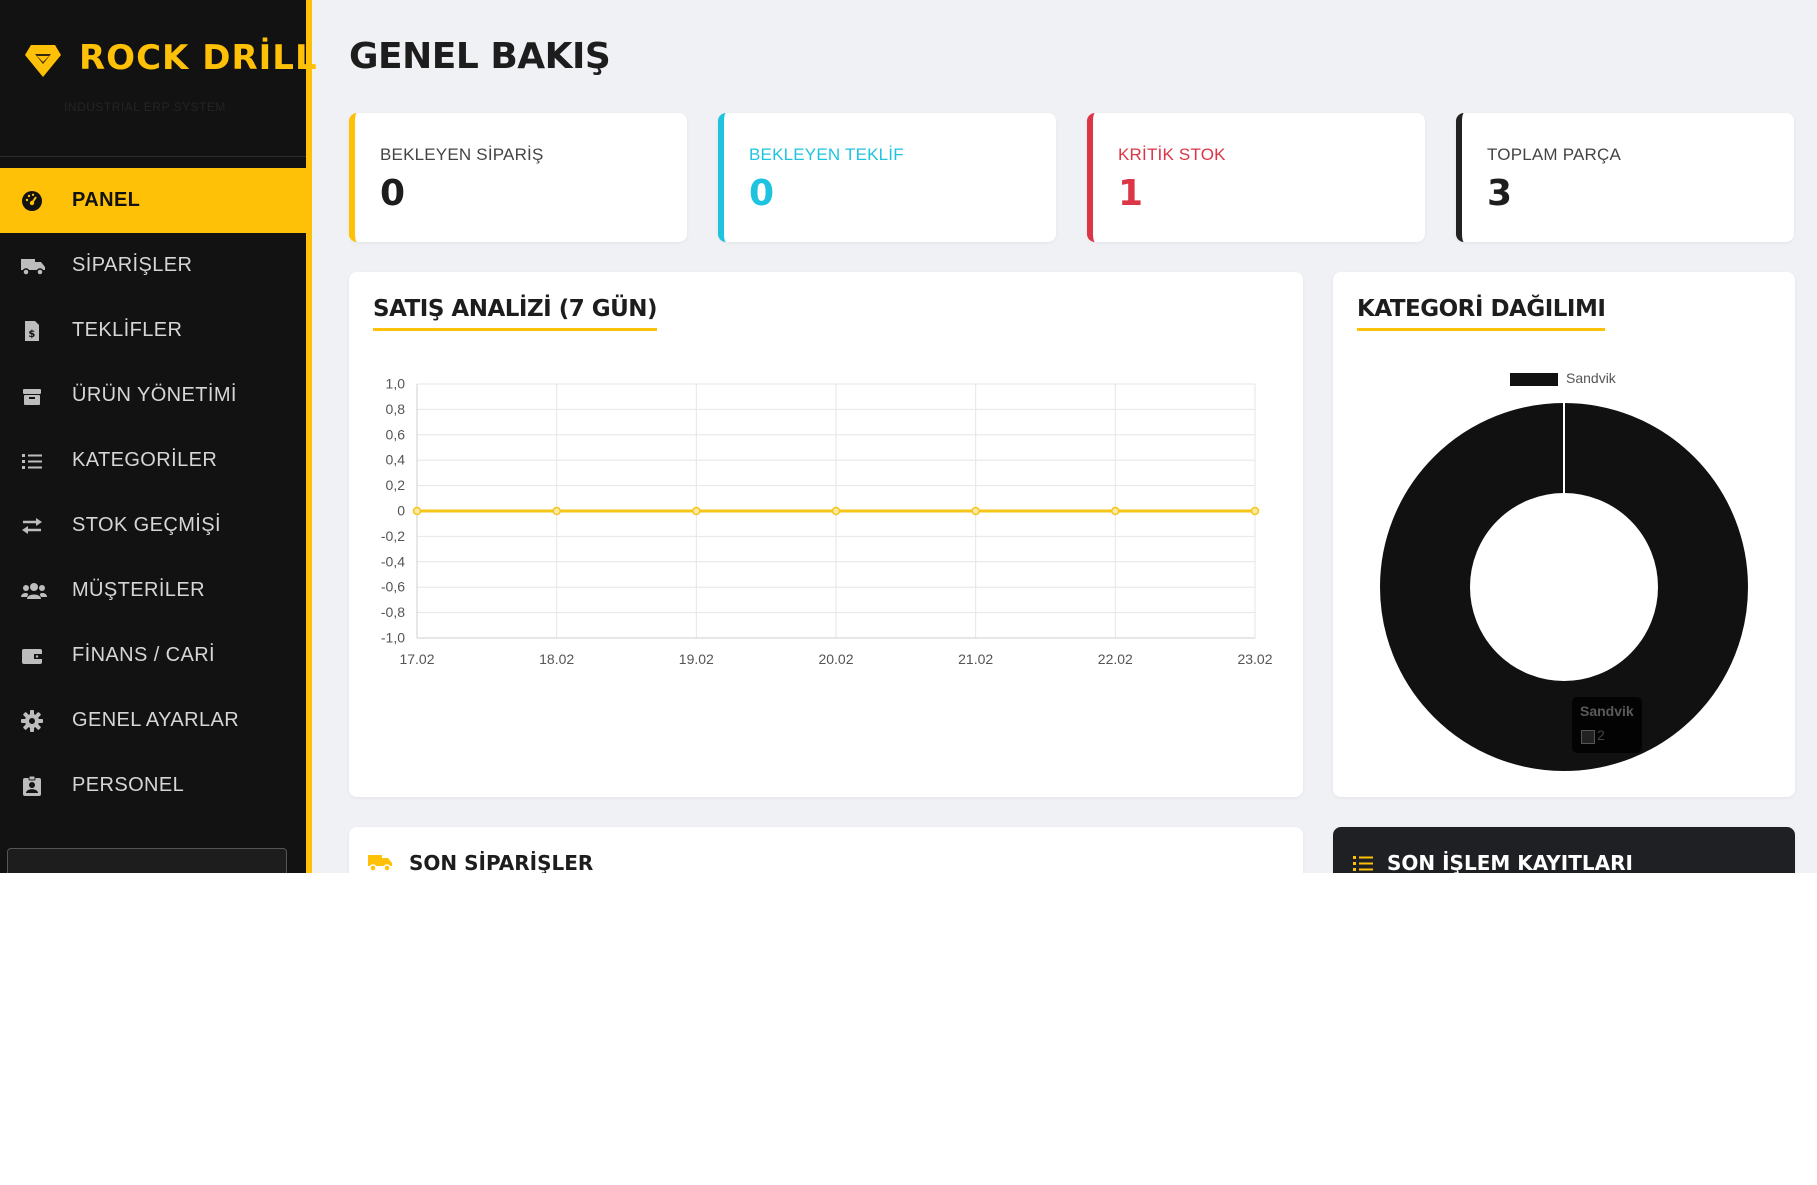  What do you see at coordinates (32, 201) in the screenshot?
I see `dashboard-gauge-icon` at bounding box center [32, 201].